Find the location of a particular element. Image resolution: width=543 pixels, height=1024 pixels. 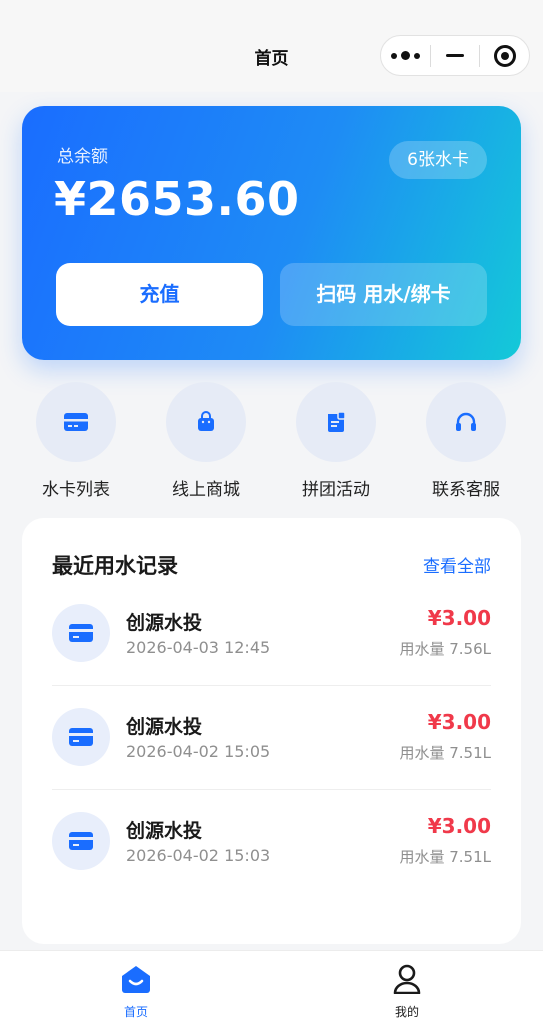

minimize-icon is located at coordinates (455, 55).